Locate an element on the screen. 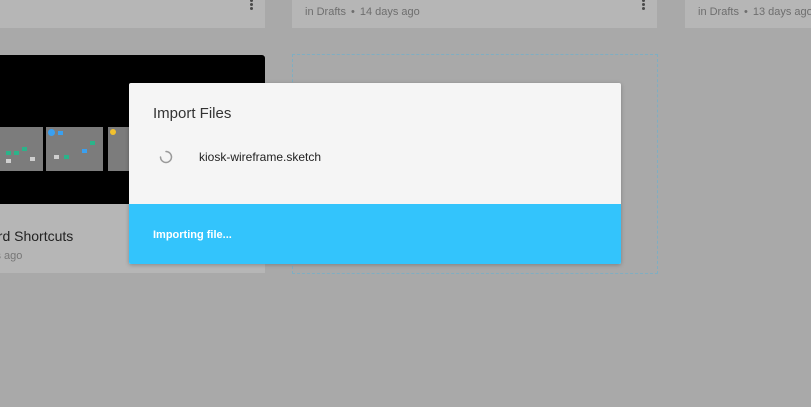  loading-spinner-icon is located at coordinates (166, 157).